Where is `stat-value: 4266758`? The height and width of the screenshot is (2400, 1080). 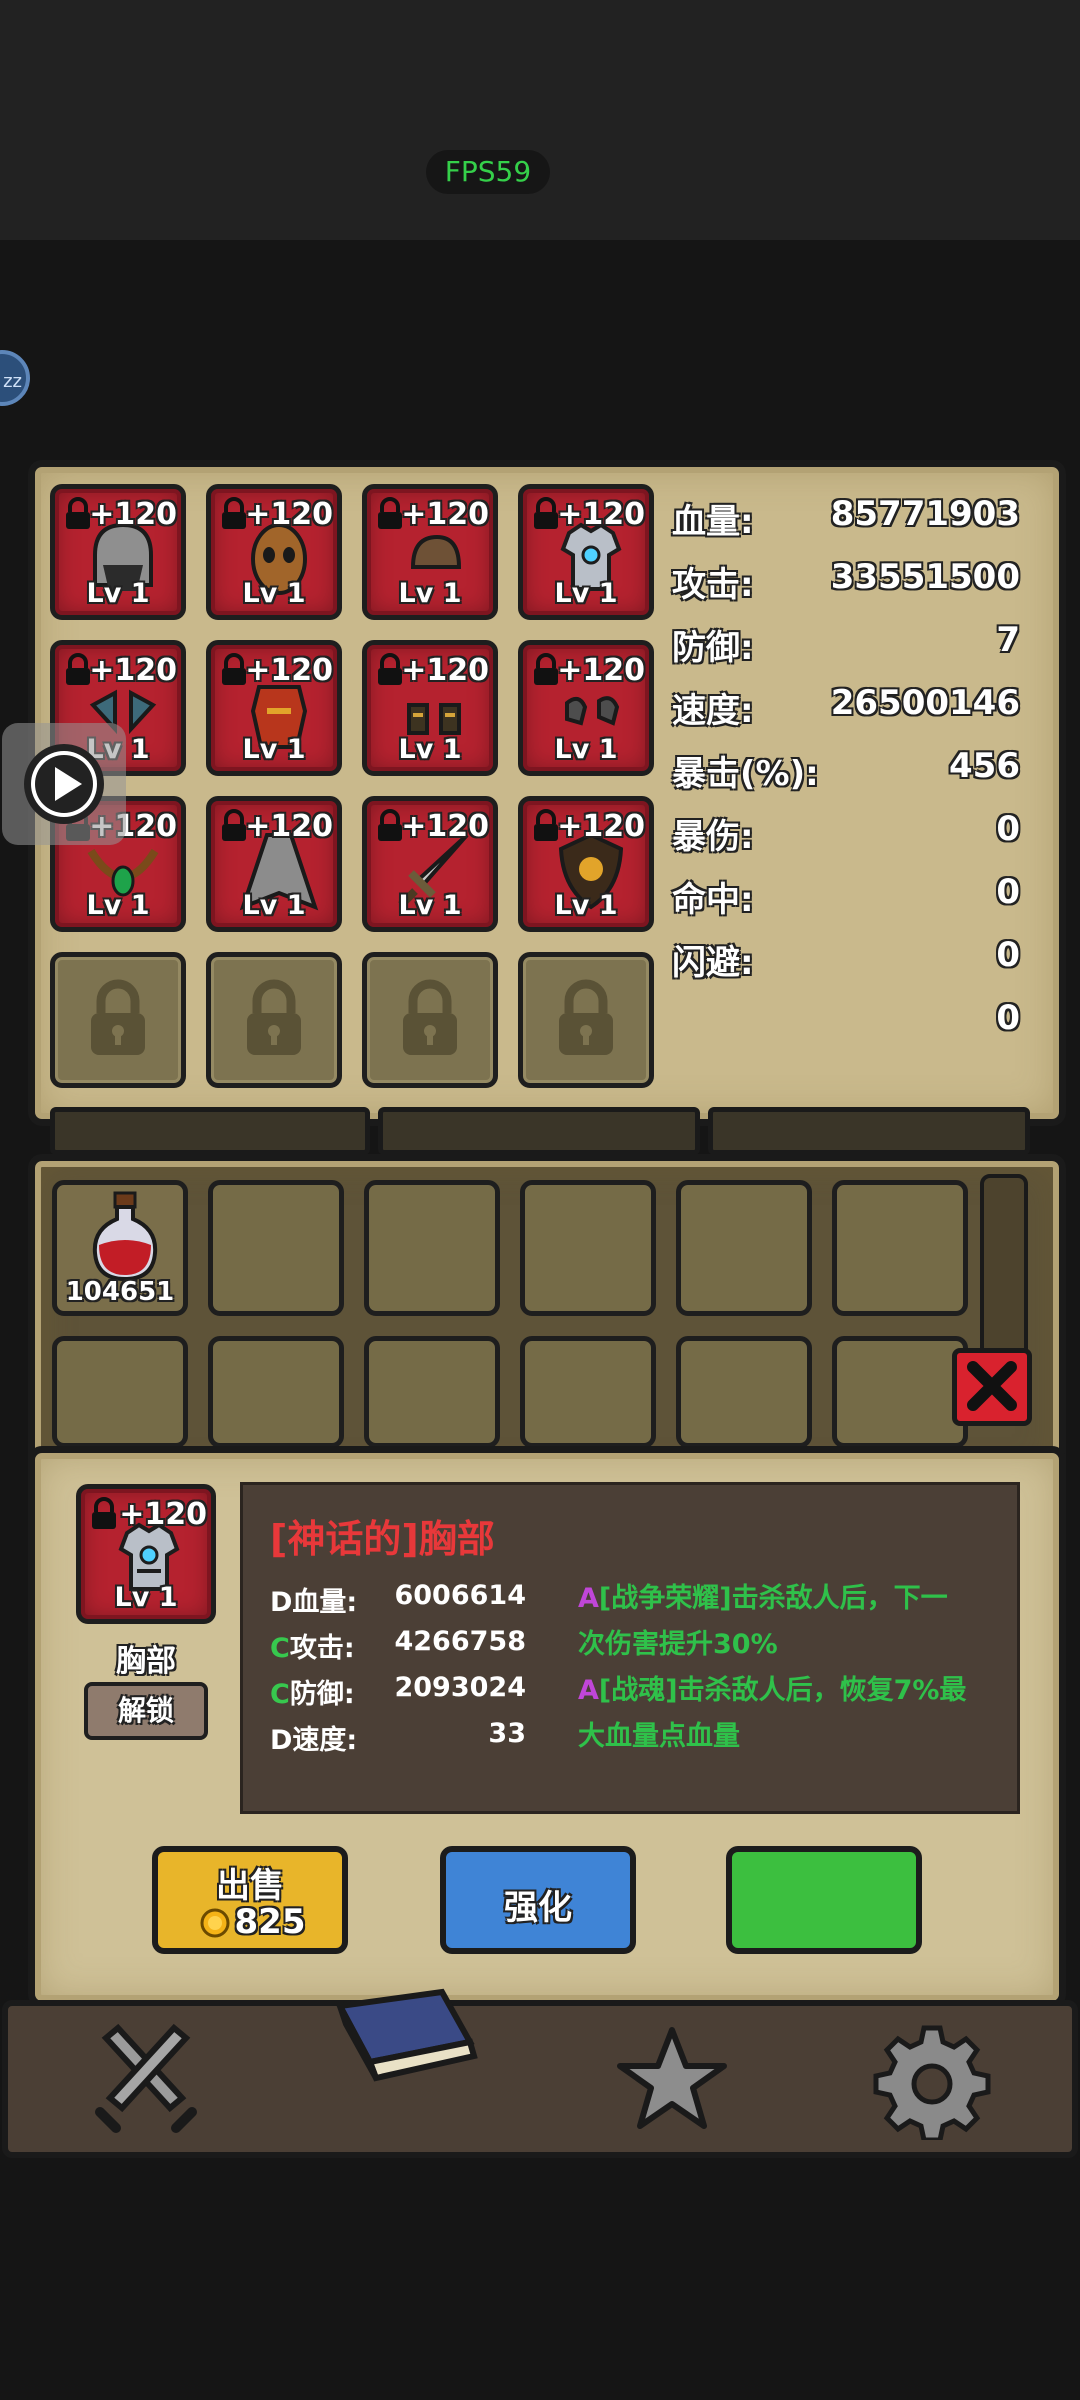 stat-value: 4266758 is located at coordinates (460, 1641).